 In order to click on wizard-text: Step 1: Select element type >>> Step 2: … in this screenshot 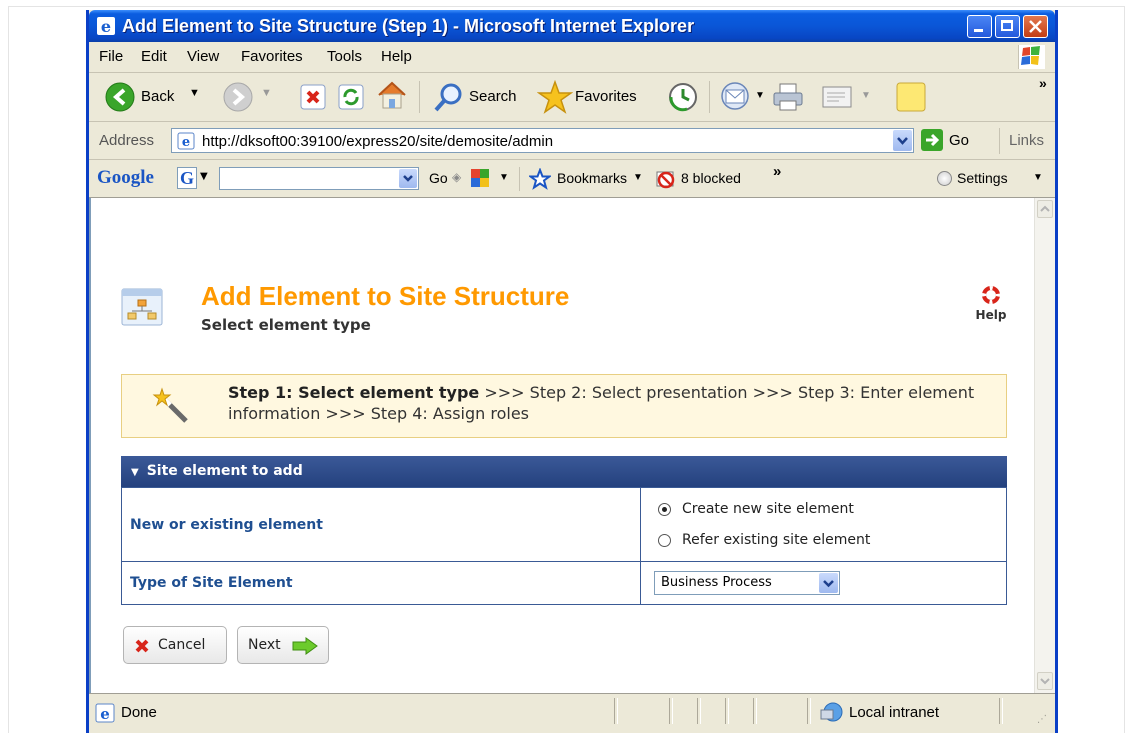, I will do `click(613, 403)`.